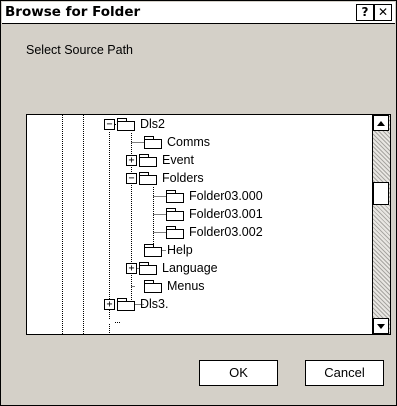  Describe the element at coordinates (153, 124) in the screenshot. I see `node-label: Dls2` at that location.